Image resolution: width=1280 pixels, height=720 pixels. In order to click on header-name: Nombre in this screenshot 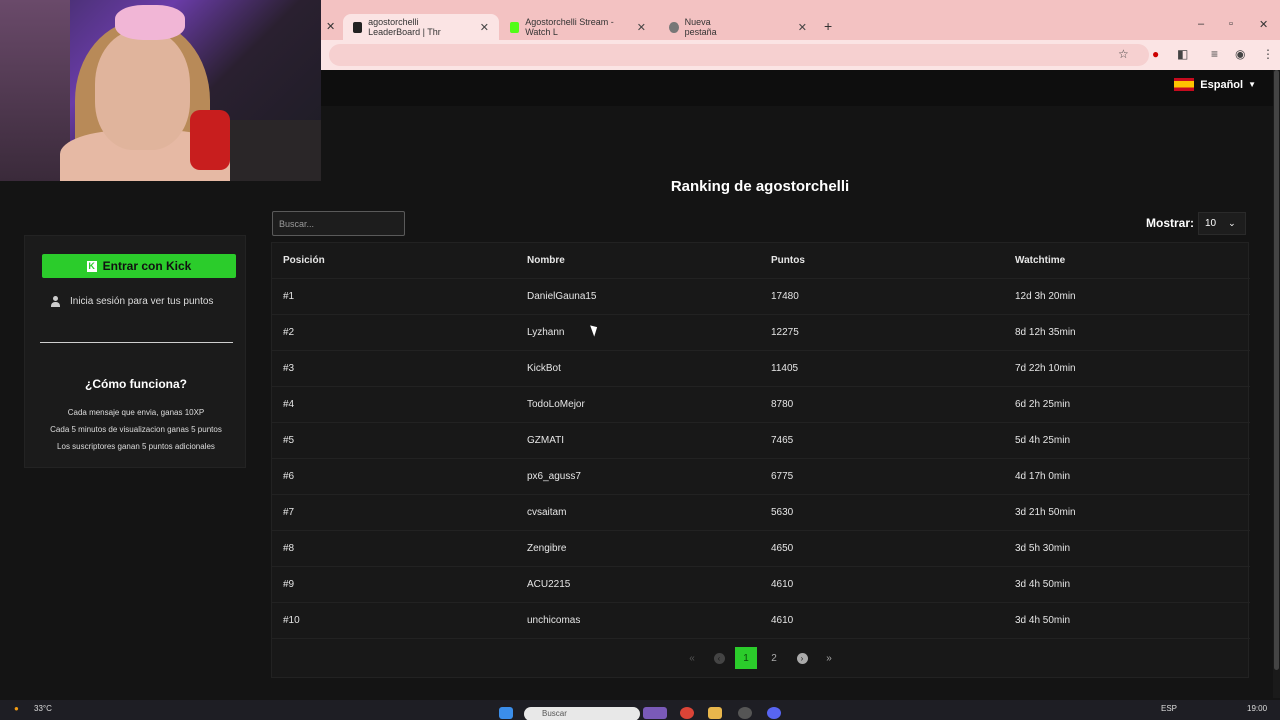, I will do `click(546, 260)`.